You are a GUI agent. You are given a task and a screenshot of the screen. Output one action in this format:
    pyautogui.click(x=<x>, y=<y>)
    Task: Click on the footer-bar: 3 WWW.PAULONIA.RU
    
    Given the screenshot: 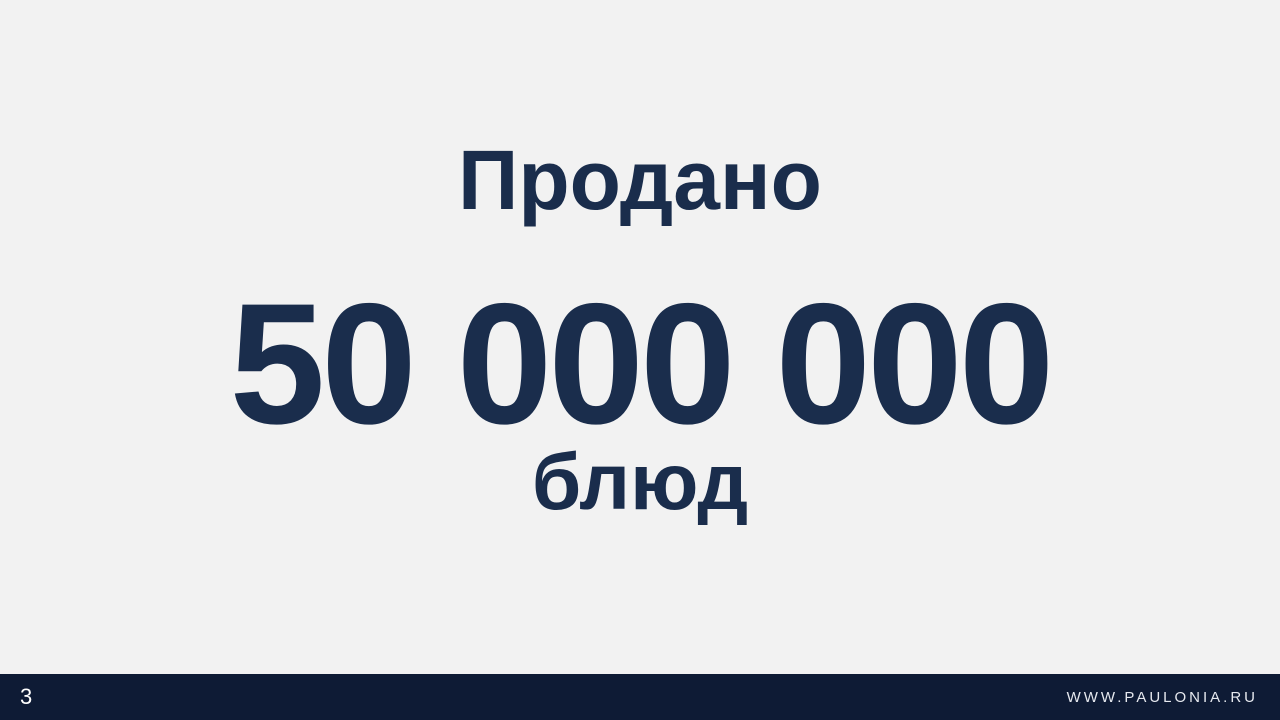 What is the action you would take?
    pyautogui.click(x=640, y=697)
    